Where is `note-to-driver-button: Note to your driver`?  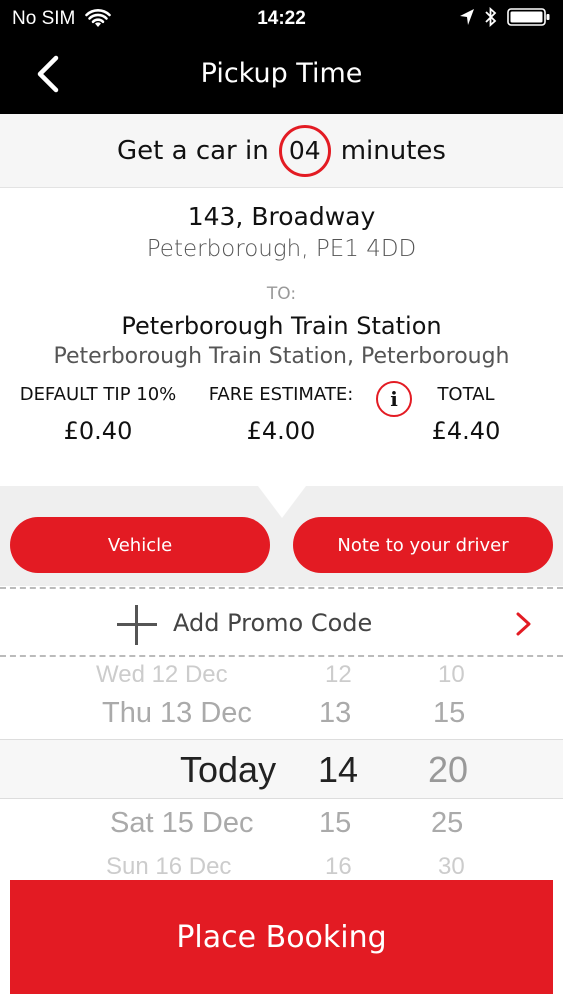
note-to-driver-button: Note to your driver is located at coordinates (423, 545).